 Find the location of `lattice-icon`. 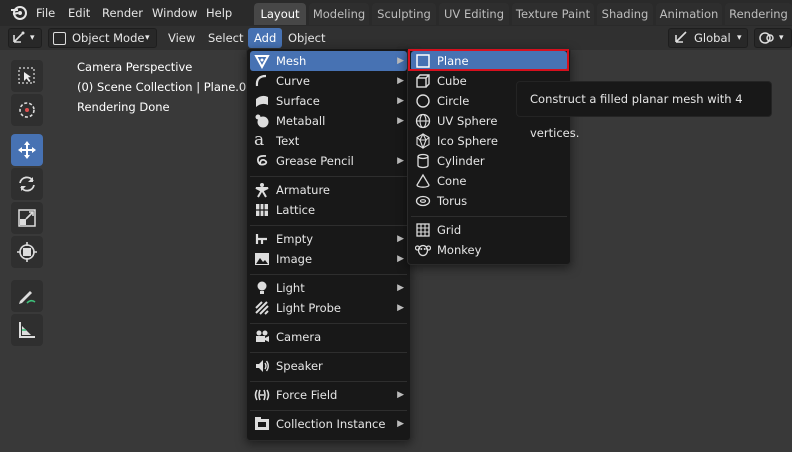

lattice-icon is located at coordinates (262, 210).